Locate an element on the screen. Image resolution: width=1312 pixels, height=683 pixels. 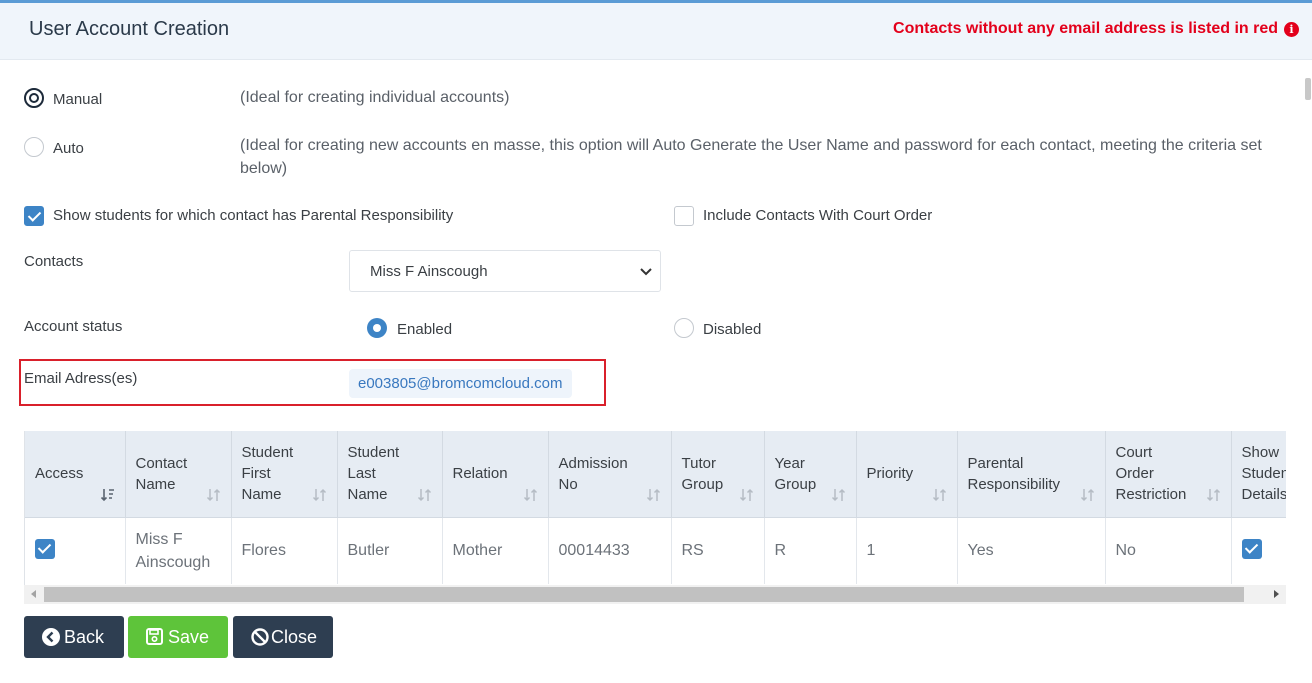
close-button: Close is located at coordinates (283, 637).